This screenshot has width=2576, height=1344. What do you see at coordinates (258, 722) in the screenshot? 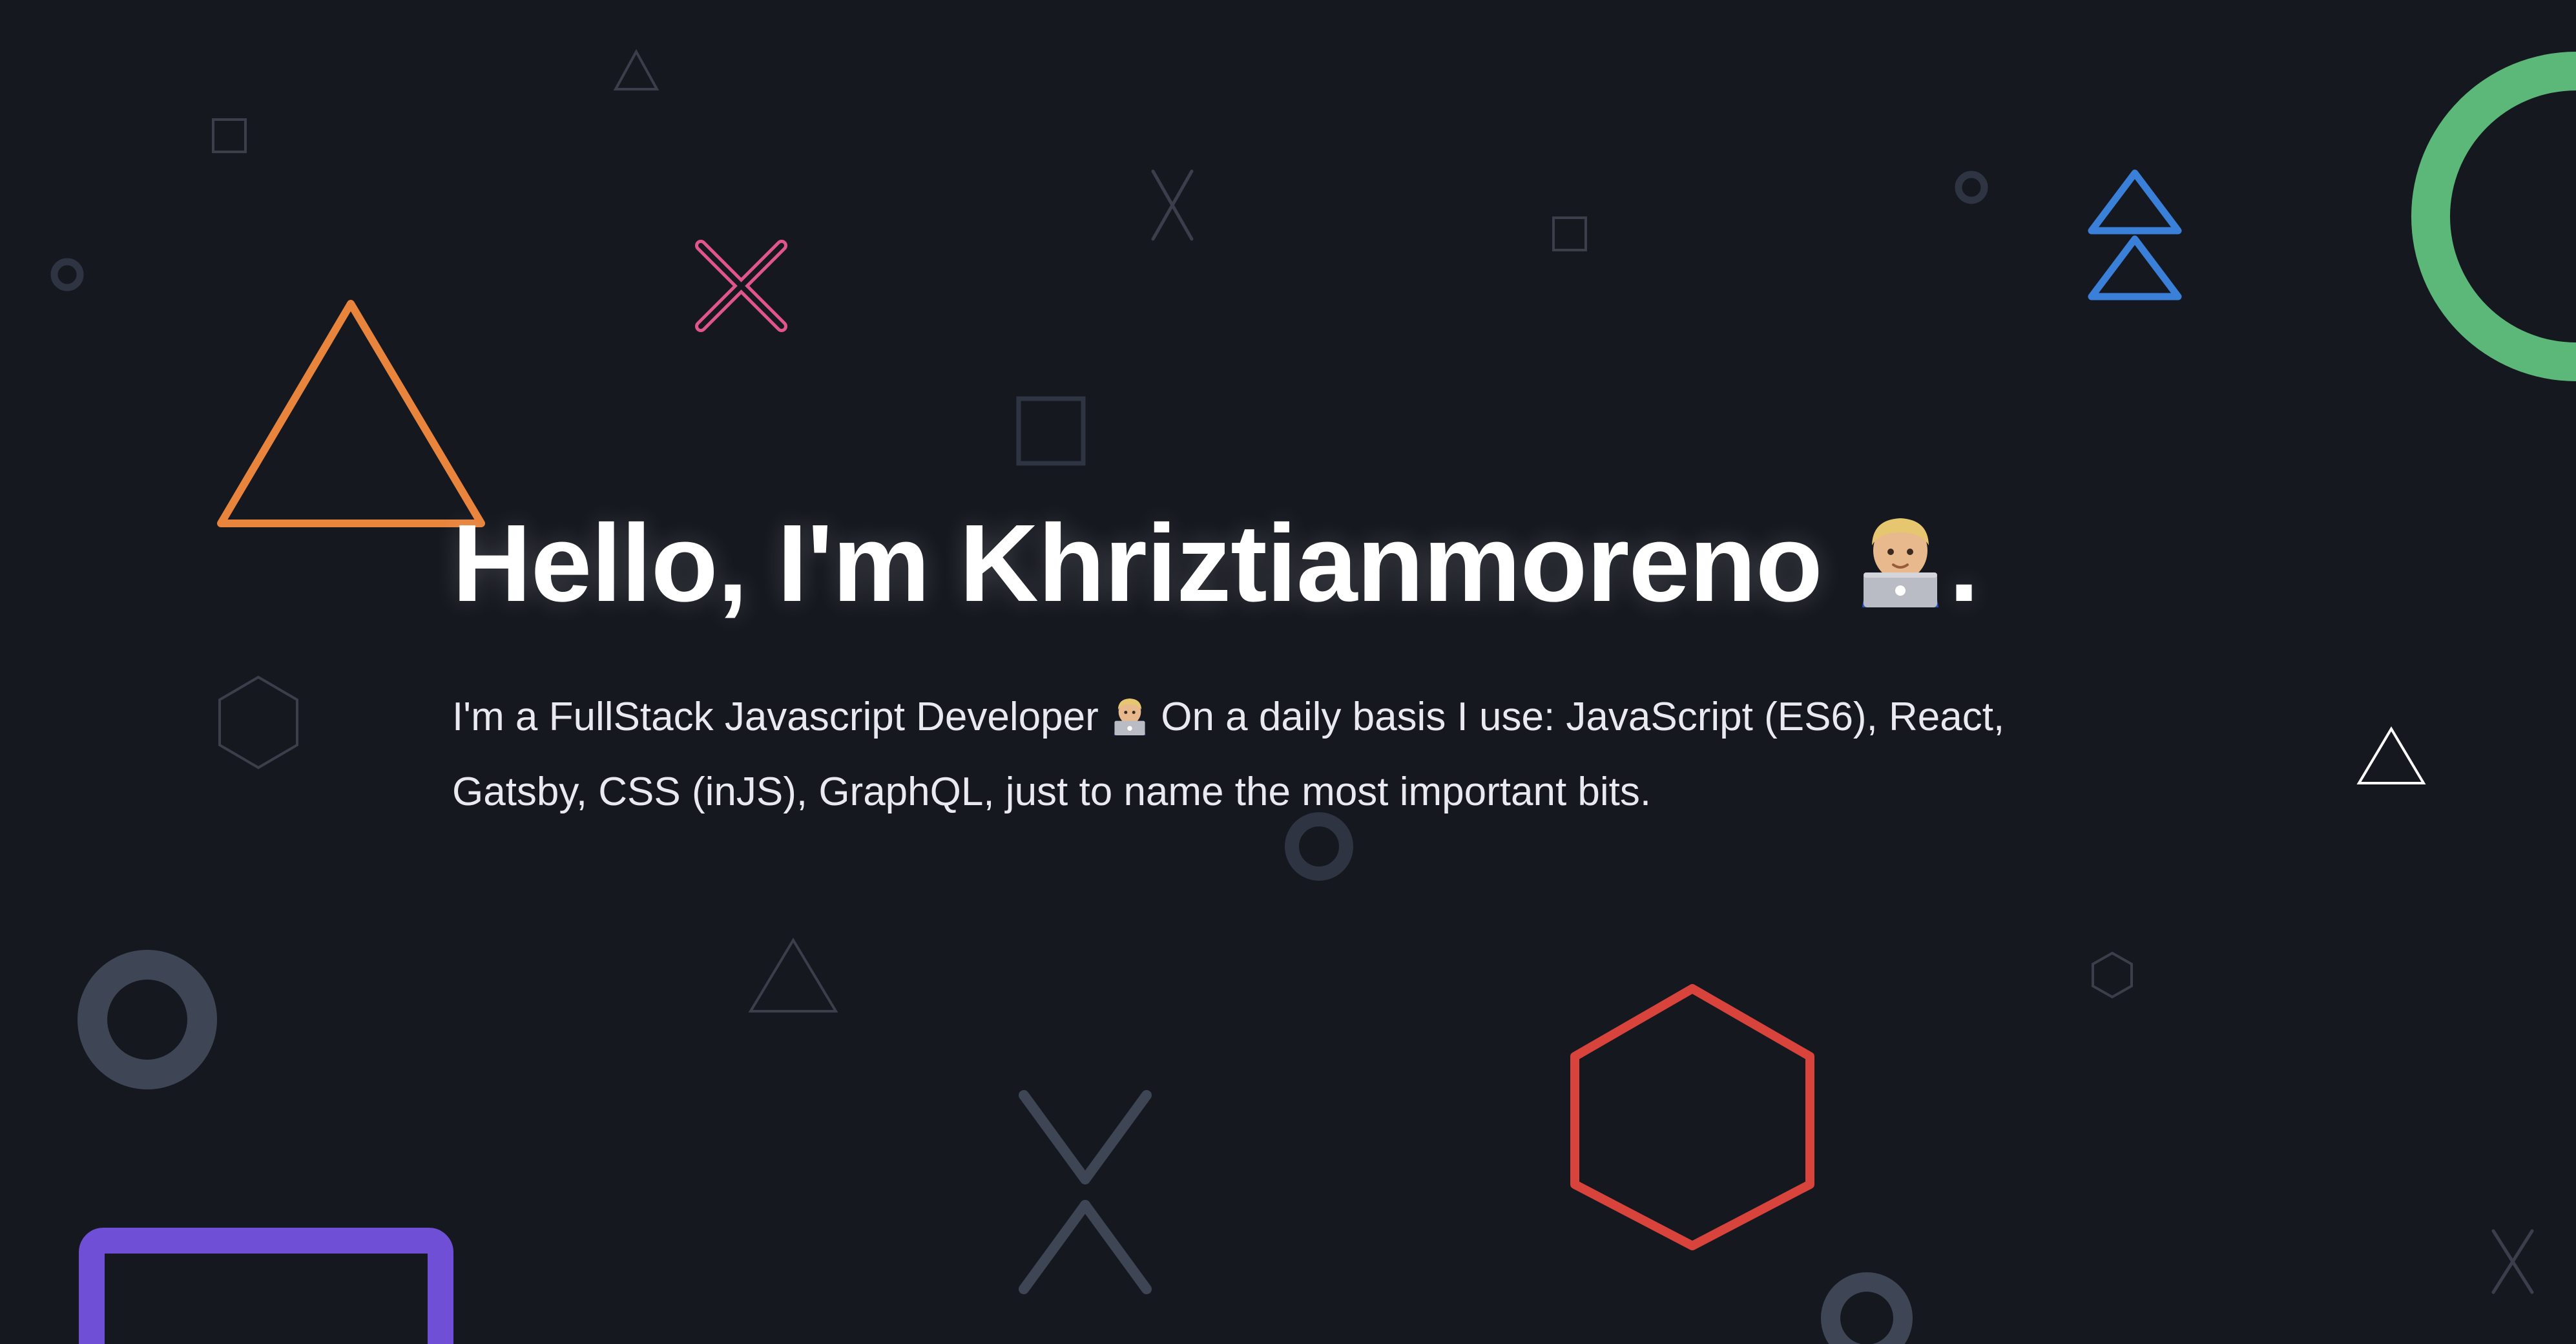
I see `hexagon-shape` at bounding box center [258, 722].